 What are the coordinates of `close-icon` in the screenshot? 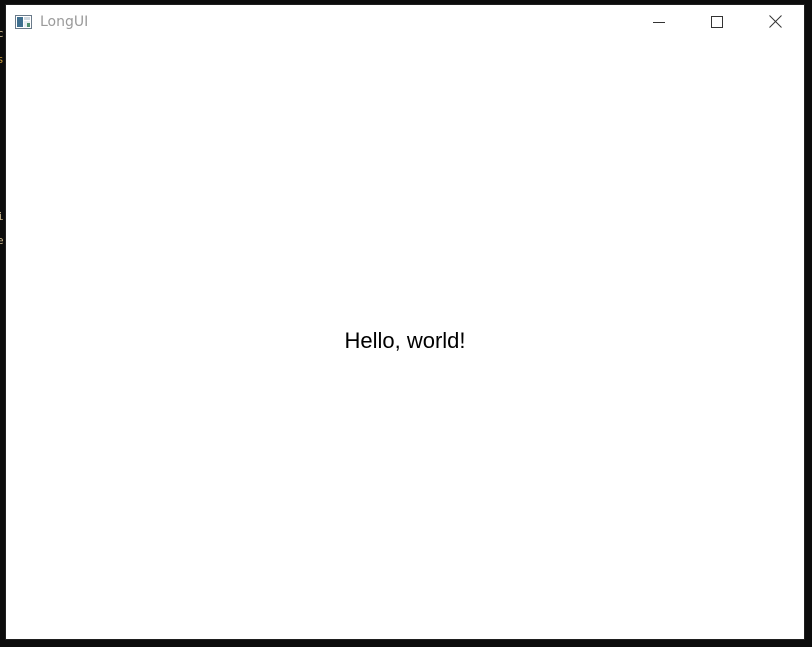 It's located at (775, 21).